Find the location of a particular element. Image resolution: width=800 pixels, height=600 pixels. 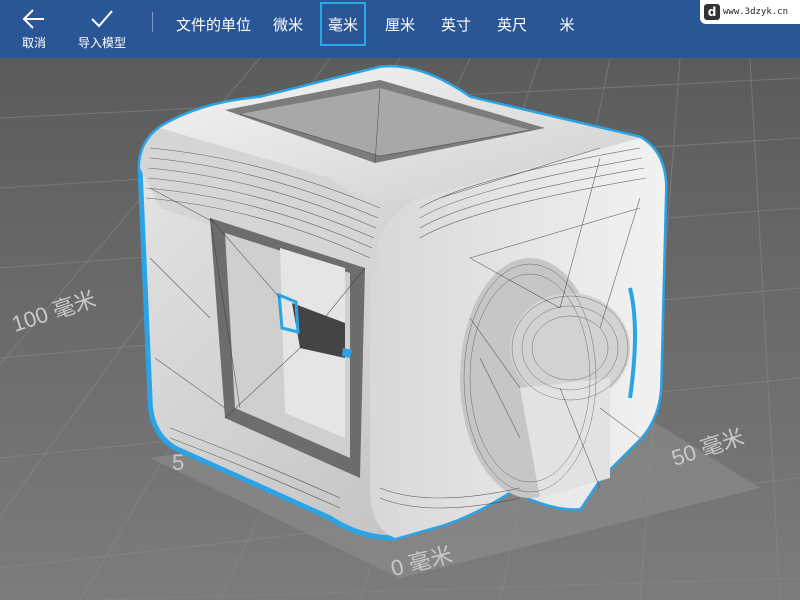

import-model-button: 导入模型 is located at coordinates (102, 29).